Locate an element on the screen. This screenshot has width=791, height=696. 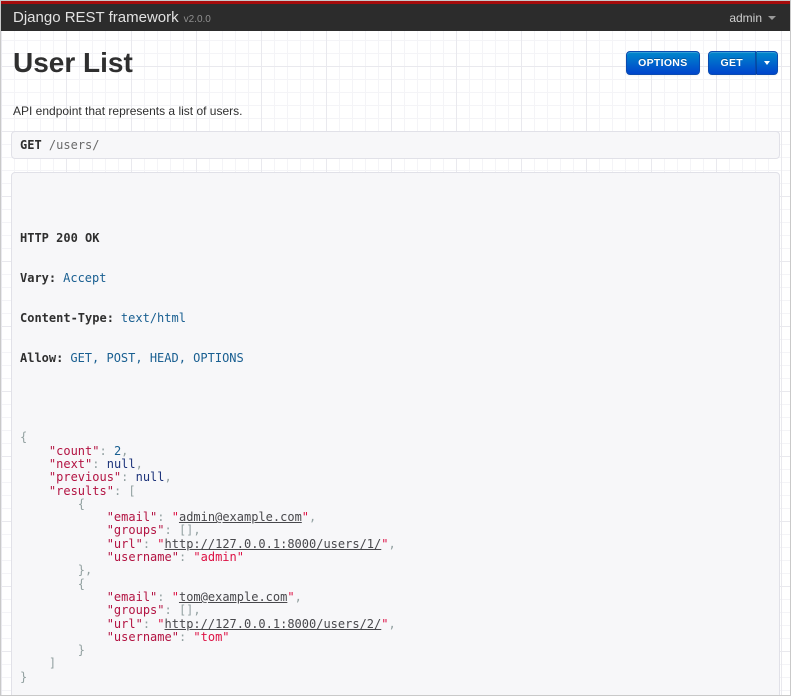
json-link: admin@example.com is located at coordinates (240, 517).